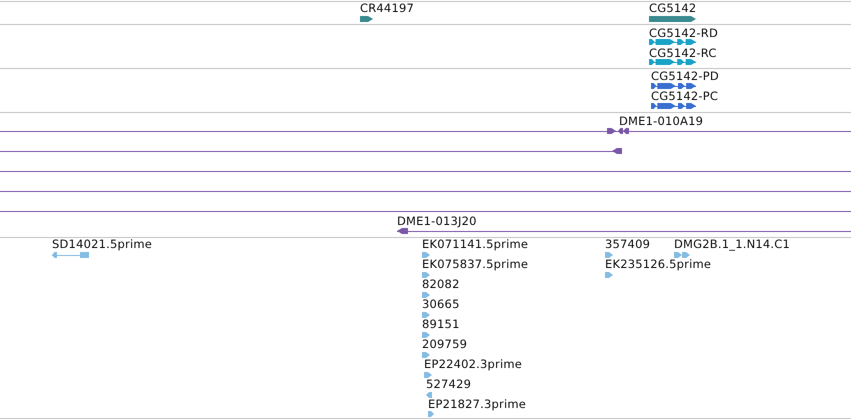  I want to click on feature-label: EK235126.5prime, so click(658, 264).